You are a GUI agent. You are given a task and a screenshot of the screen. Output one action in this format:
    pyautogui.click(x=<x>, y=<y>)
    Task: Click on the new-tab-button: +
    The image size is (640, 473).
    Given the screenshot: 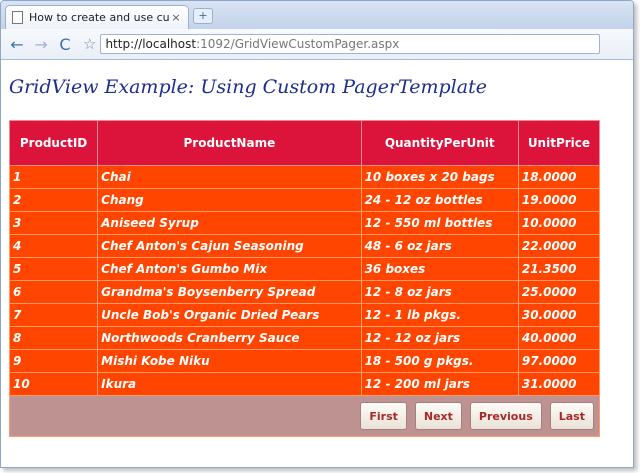 What is the action you would take?
    pyautogui.click(x=203, y=16)
    